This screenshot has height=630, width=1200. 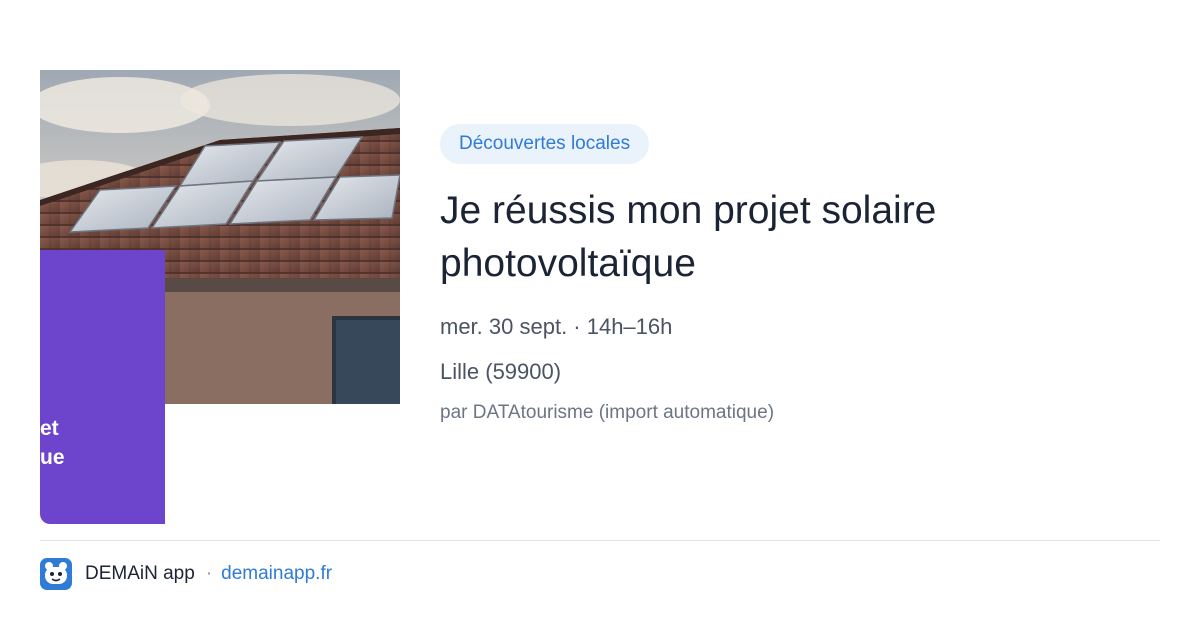 What do you see at coordinates (556, 326) in the screenshot?
I see `event-date-time: mer. 30 sept. · 14h–16h` at bounding box center [556, 326].